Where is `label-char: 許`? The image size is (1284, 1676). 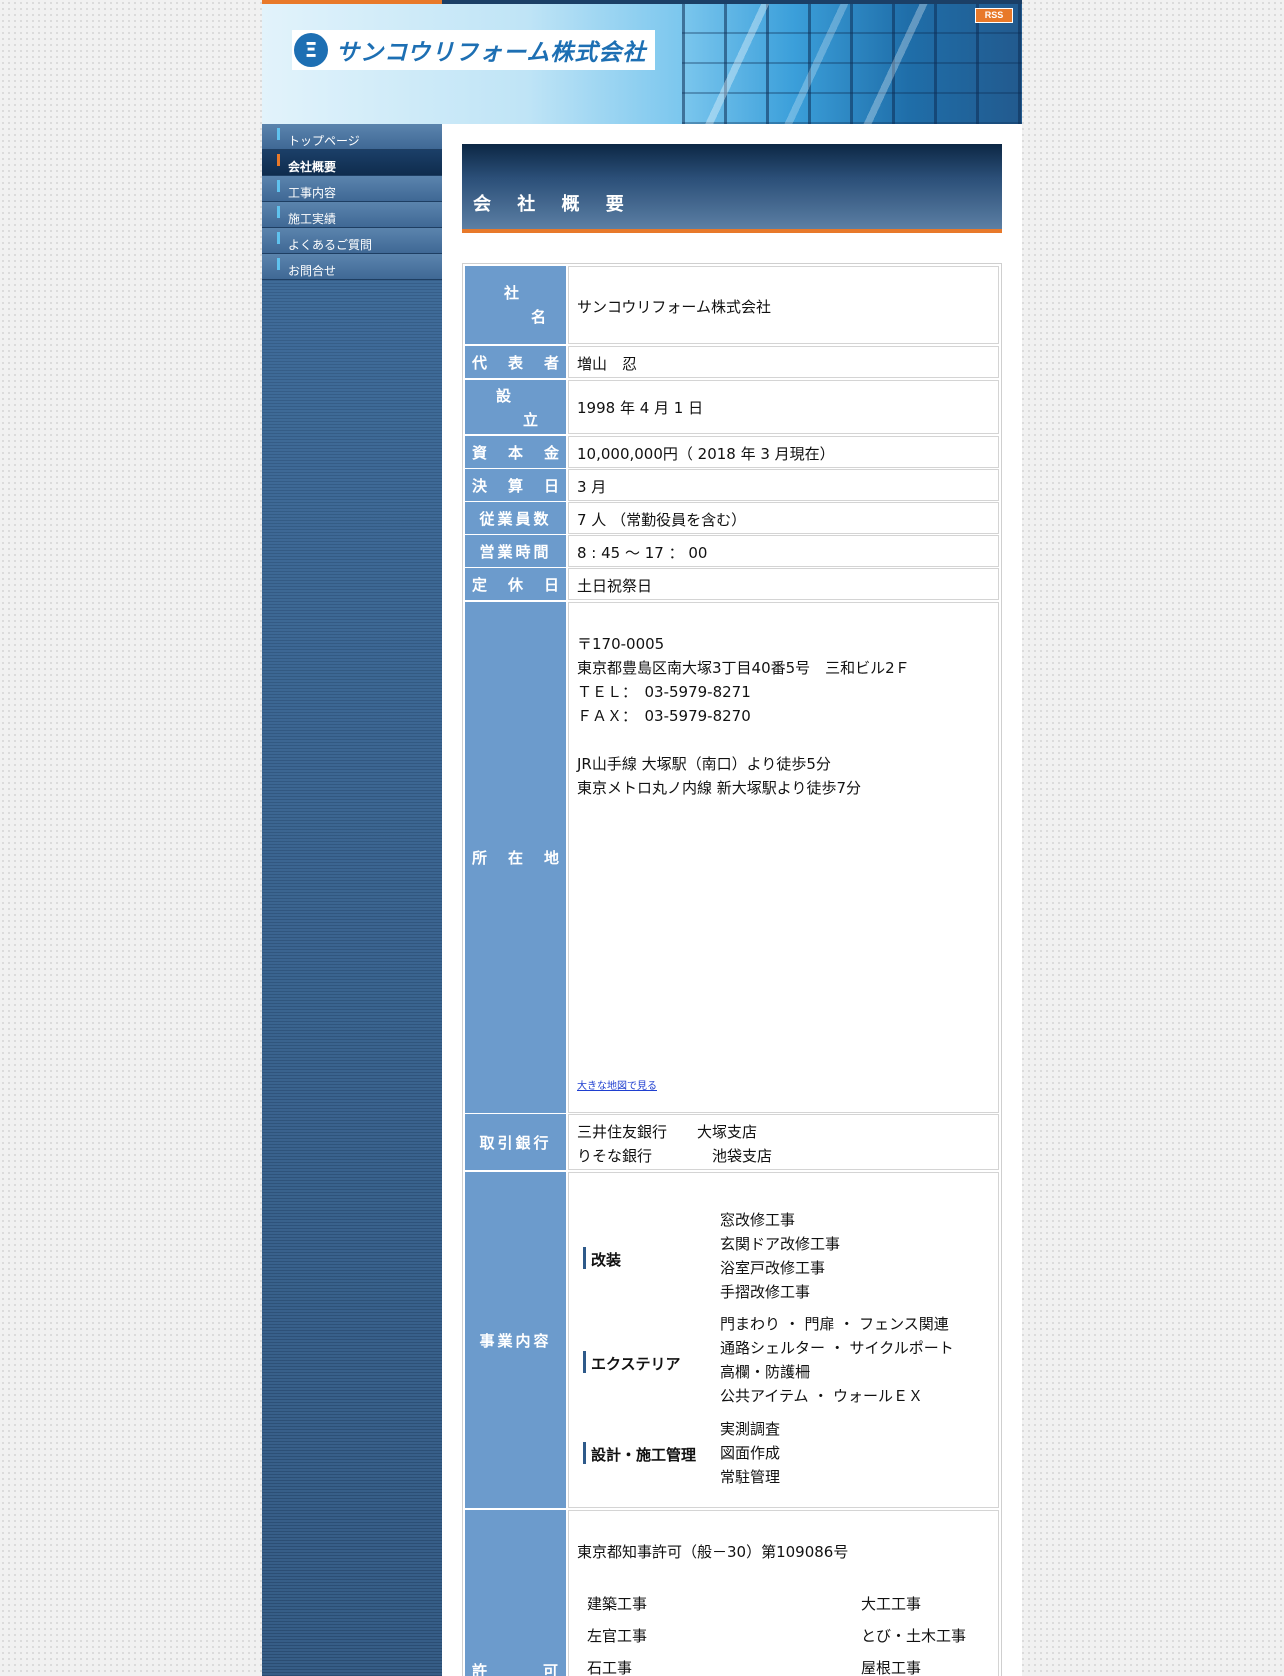
label-char: 許 is located at coordinates (480, 1669).